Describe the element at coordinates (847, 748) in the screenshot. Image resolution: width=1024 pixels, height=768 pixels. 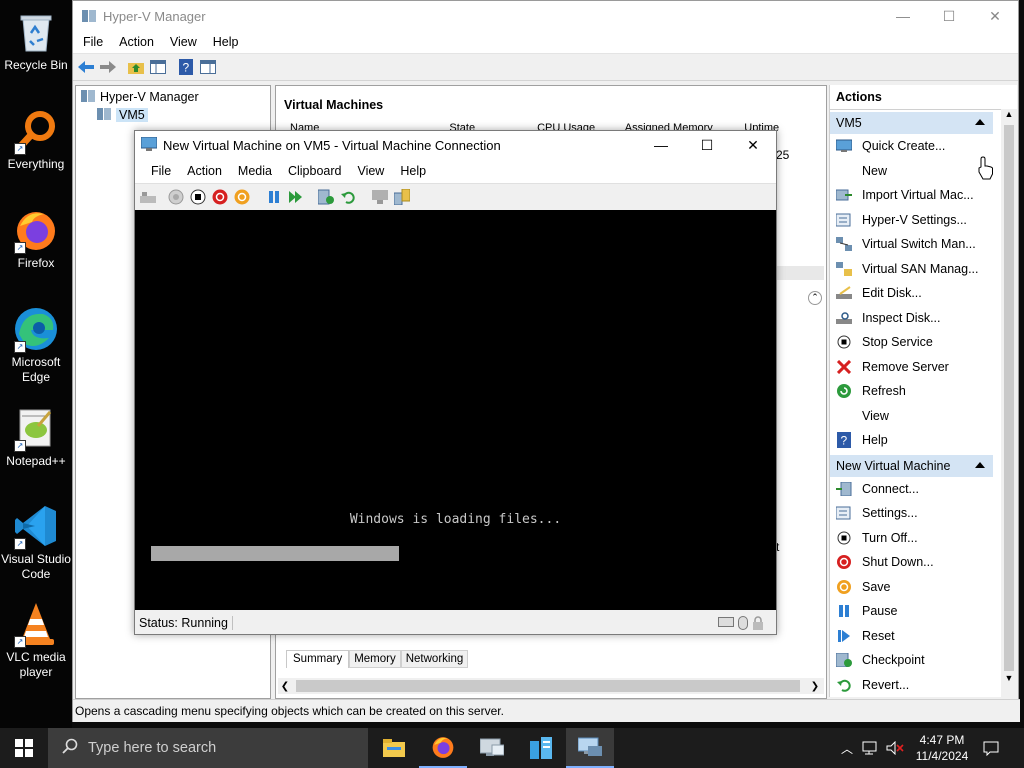
I see `show-hidden-icons-button: ︿` at that location.